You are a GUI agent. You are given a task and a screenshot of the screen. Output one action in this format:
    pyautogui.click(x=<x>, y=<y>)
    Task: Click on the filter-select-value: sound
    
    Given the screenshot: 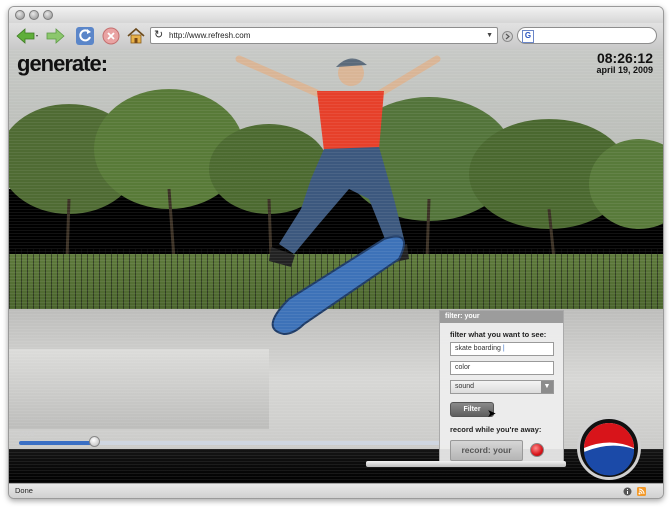 What is the action you would take?
    pyautogui.click(x=465, y=386)
    